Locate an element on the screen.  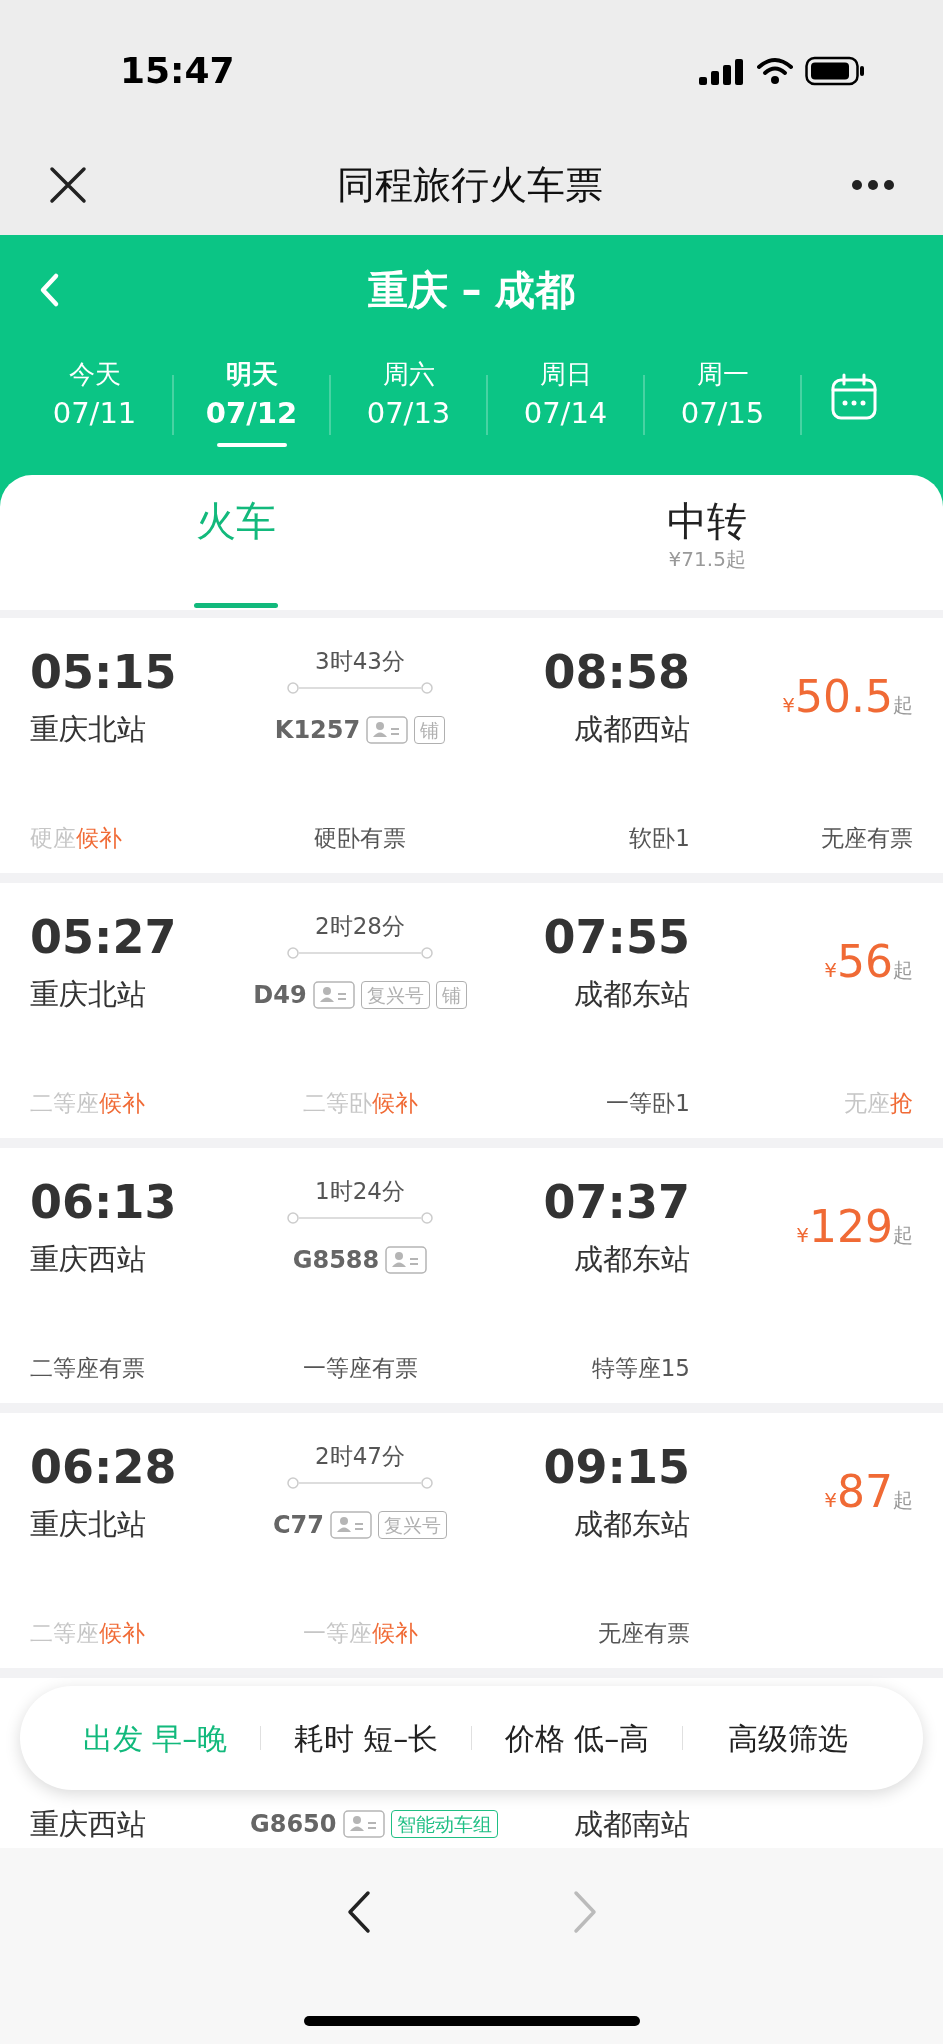
arrival-time: 07:37 is located at coordinates (616, 1202).